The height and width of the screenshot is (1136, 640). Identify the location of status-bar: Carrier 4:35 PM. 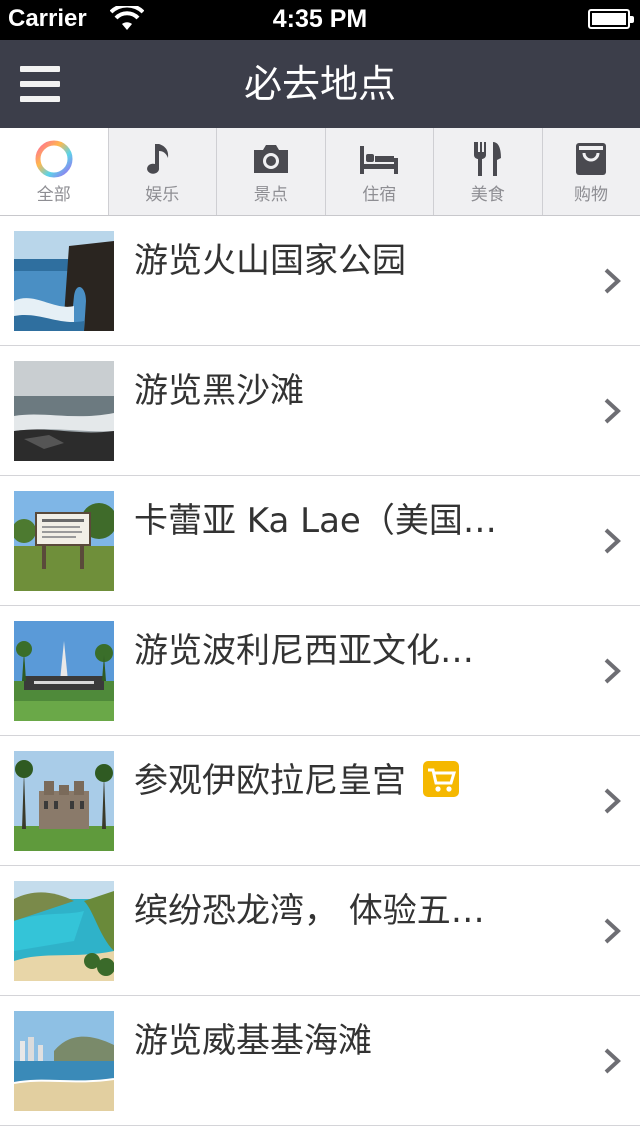
(320, 20).